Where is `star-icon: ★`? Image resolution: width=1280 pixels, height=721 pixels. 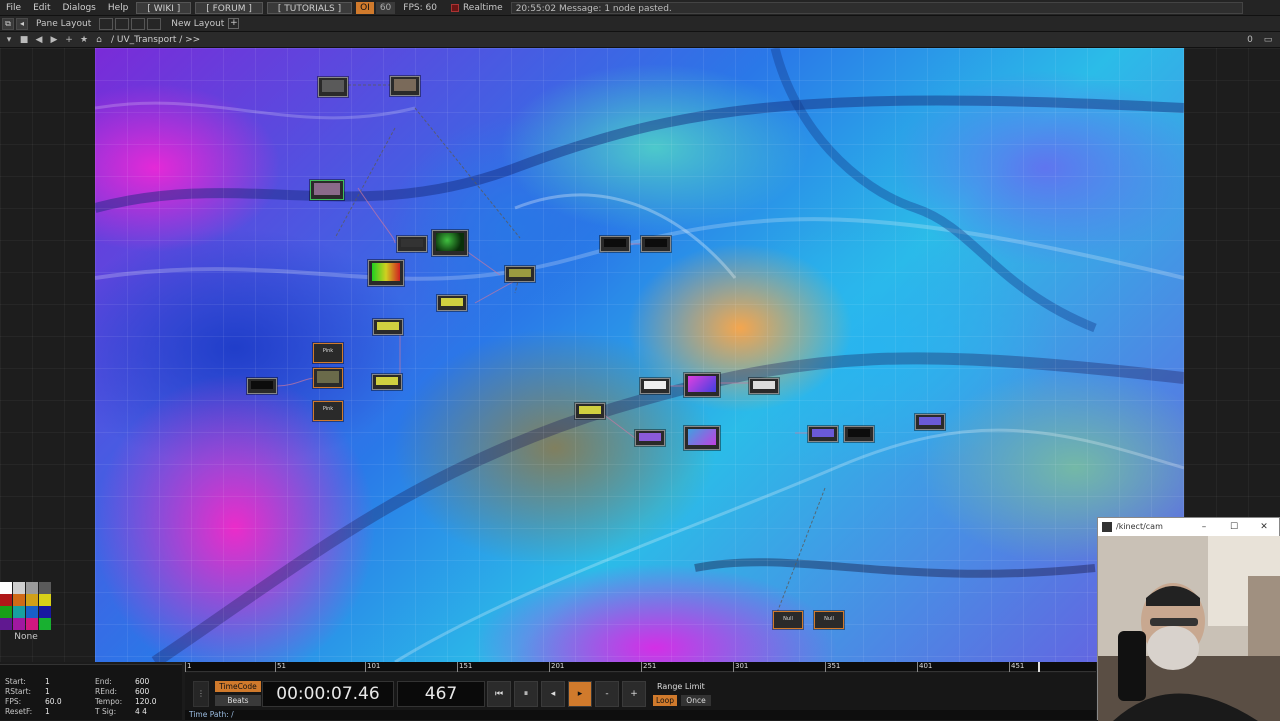
star-icon: ★ is located at coordinates (84, 40).